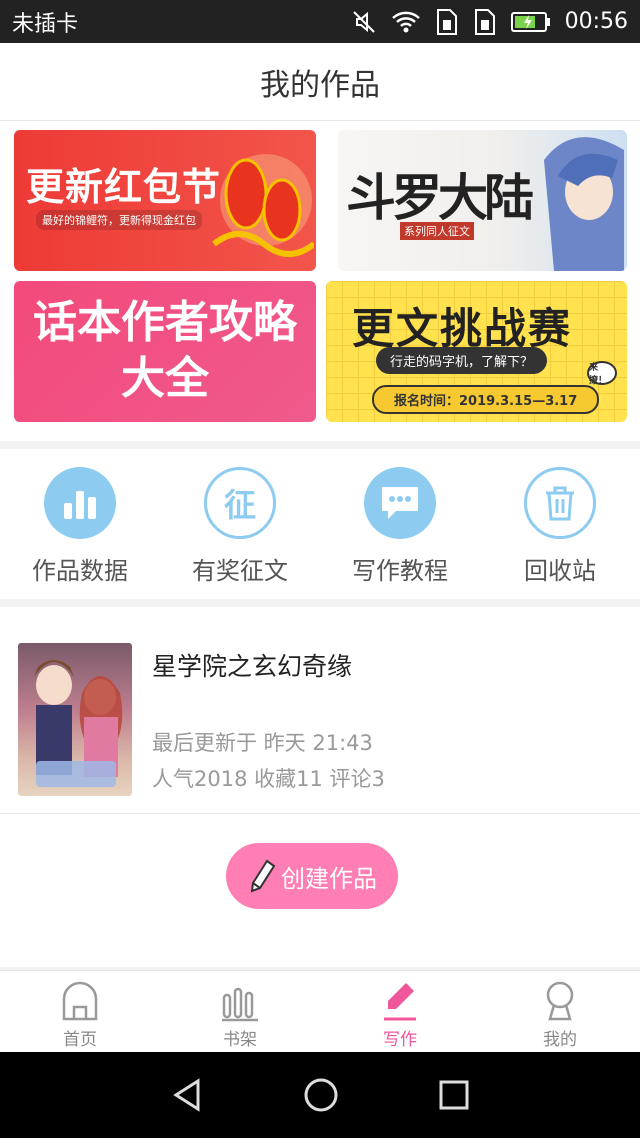 This screenshot has height=1138, width=640. Describe the element at coordinates (560, 1040) in the screenshot. I see `tab-label: 我的` at that location.